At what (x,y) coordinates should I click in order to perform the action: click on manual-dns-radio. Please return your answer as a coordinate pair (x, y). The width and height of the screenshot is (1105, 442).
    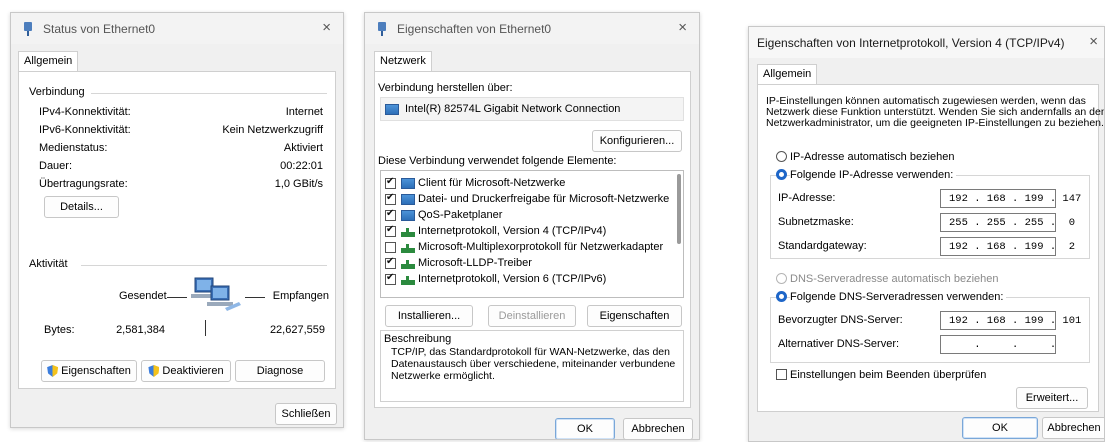
    Looking at the image, I should click on (781, 296).